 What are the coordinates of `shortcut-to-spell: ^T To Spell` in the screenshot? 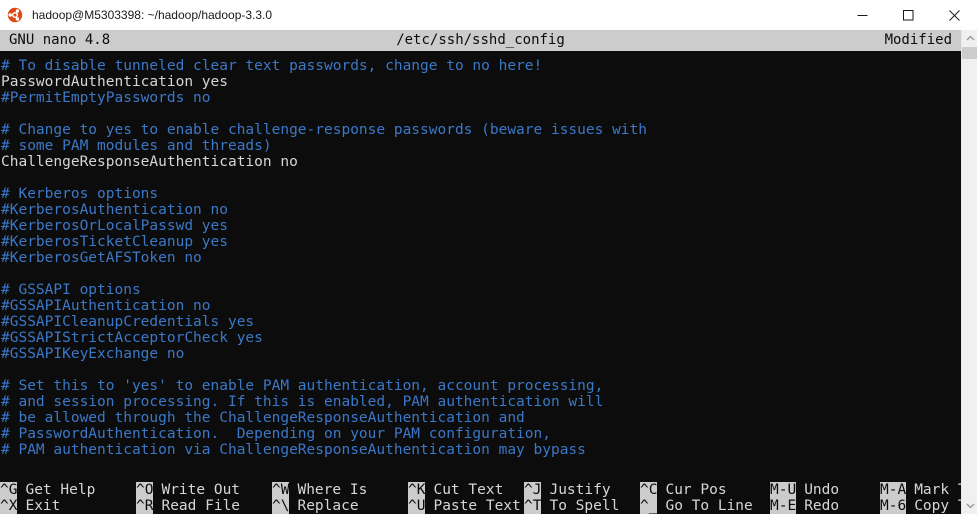 It's located at (582, 506).